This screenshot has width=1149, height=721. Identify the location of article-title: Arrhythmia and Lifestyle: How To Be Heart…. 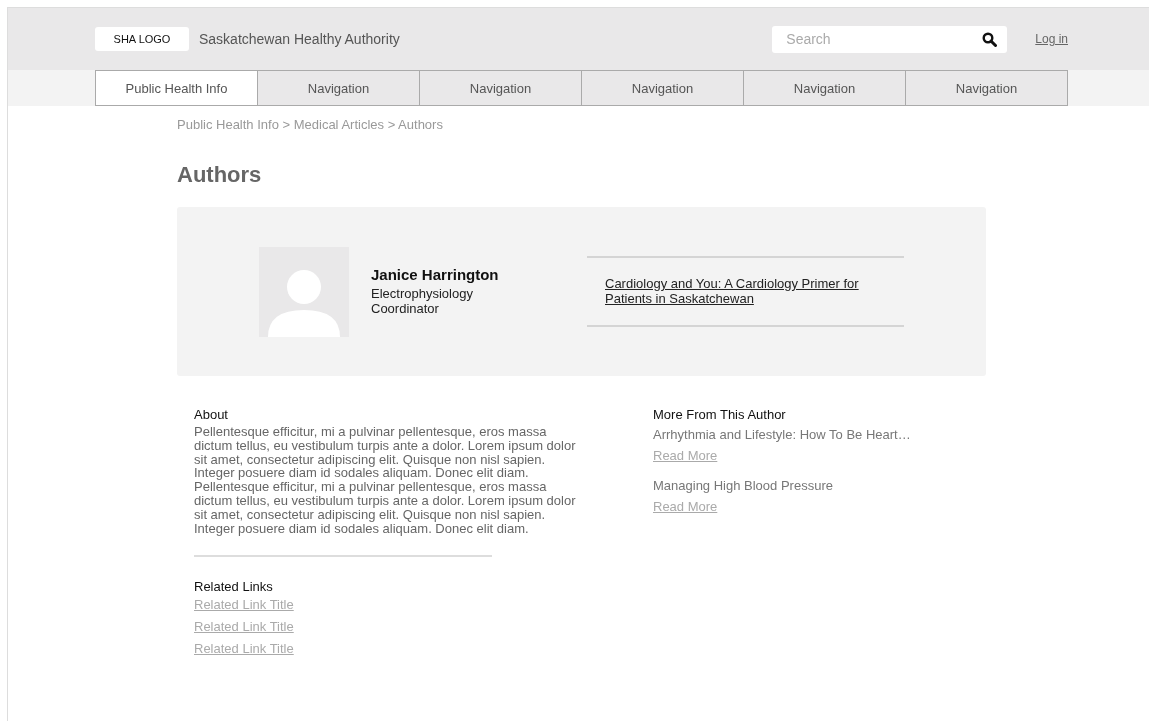
(782, 434).